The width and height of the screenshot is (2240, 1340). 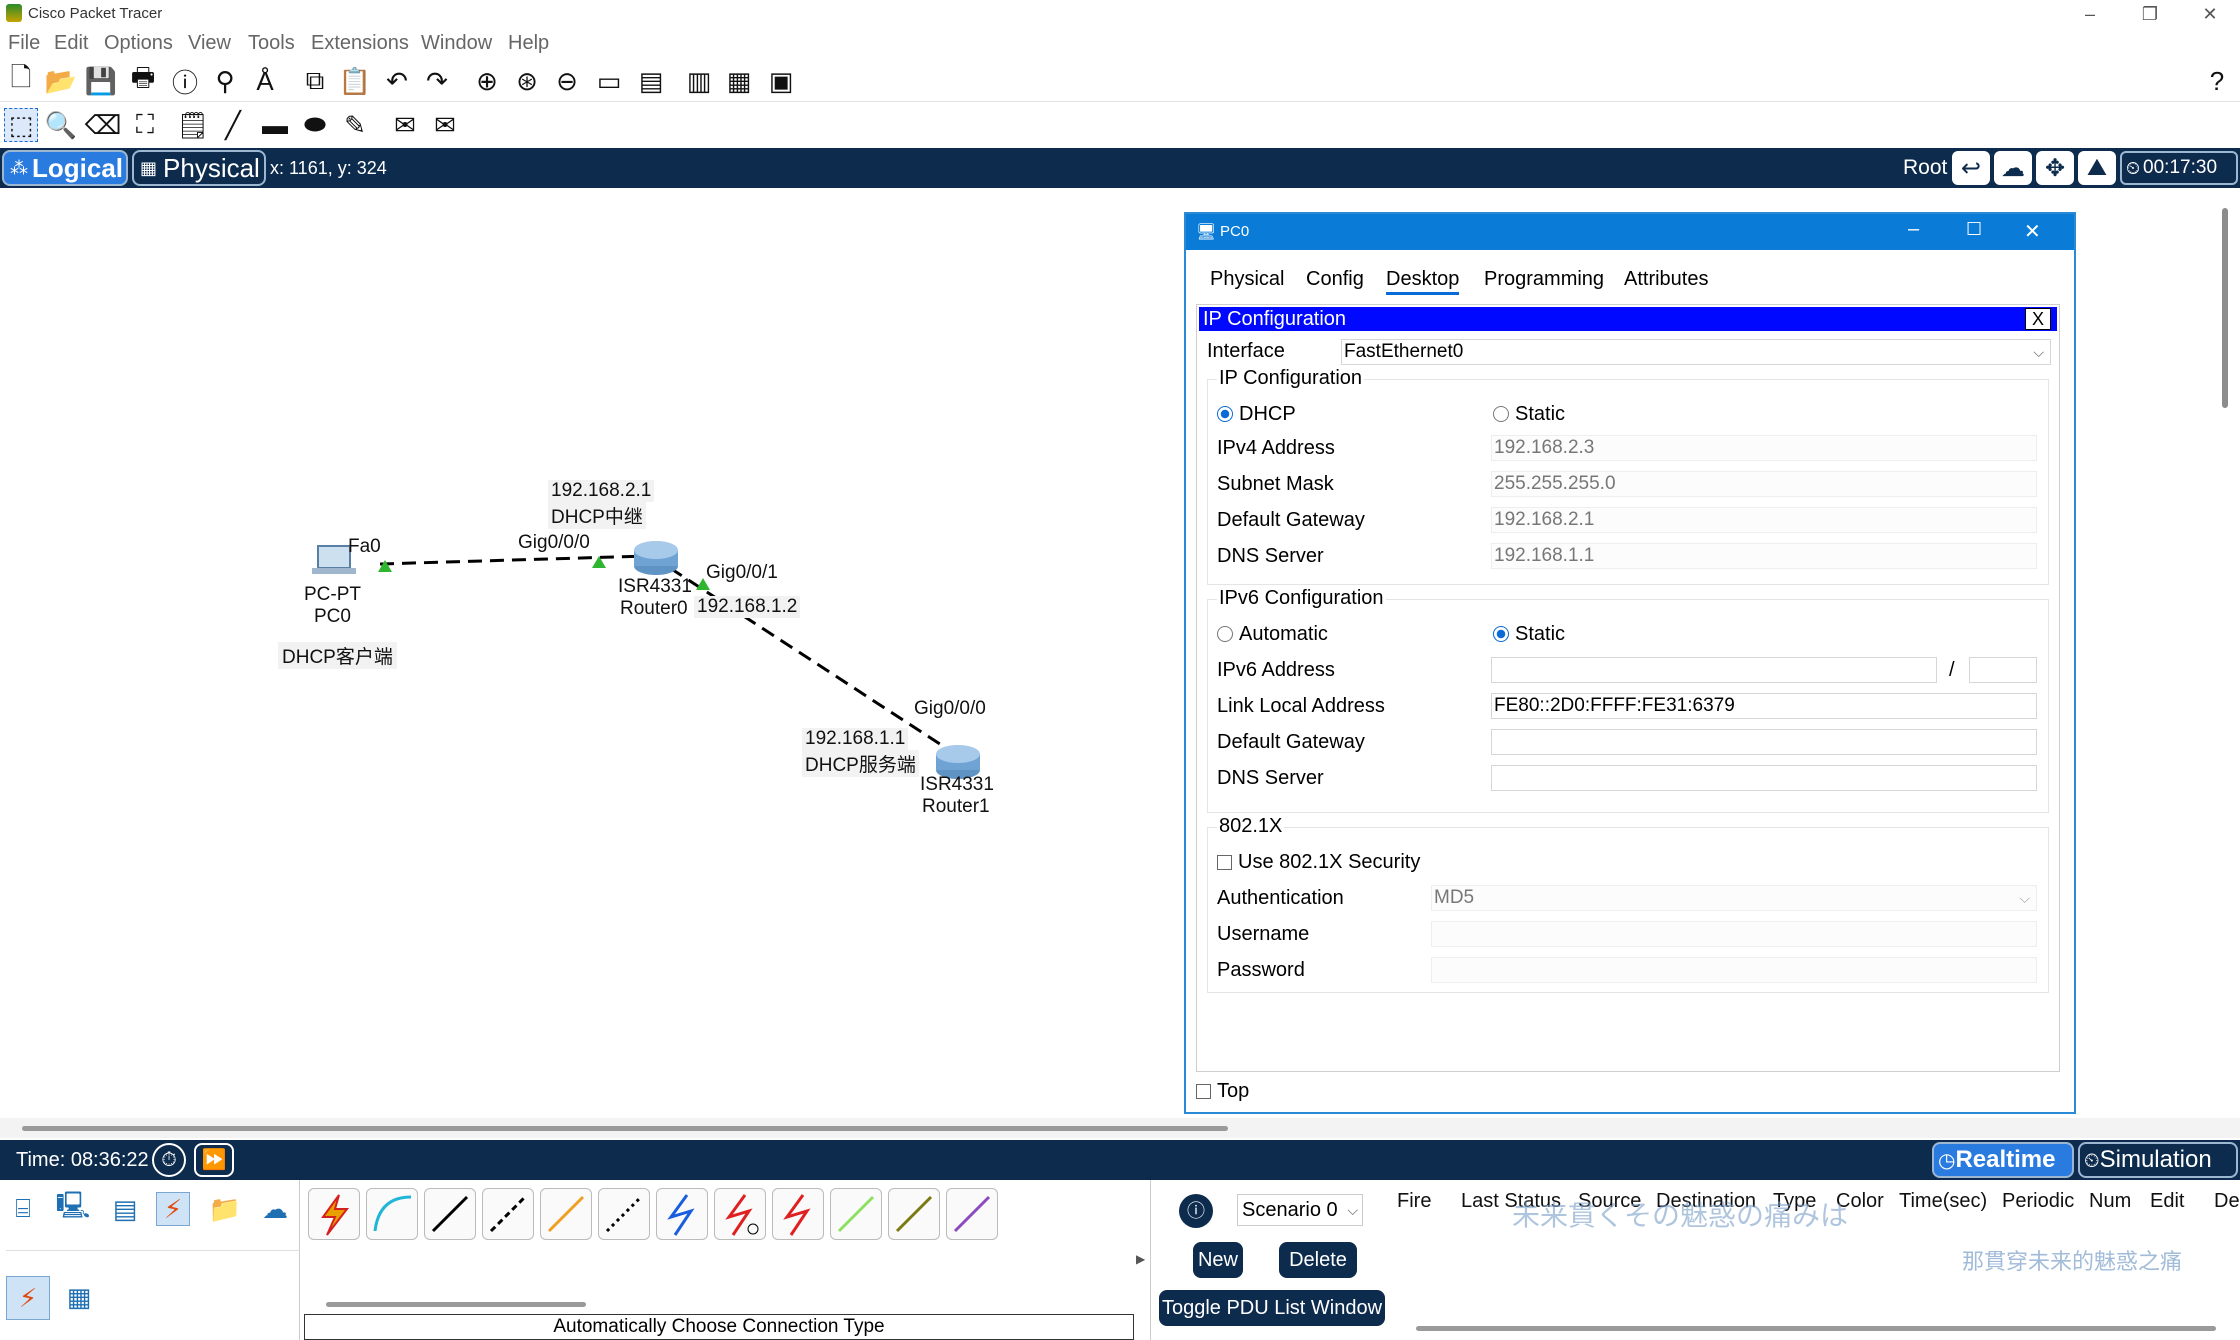 What do you see at coordinates (61, 125) in the screenshot?
I see `inspect-icon: 🔍` at bounding box center [61, 125].